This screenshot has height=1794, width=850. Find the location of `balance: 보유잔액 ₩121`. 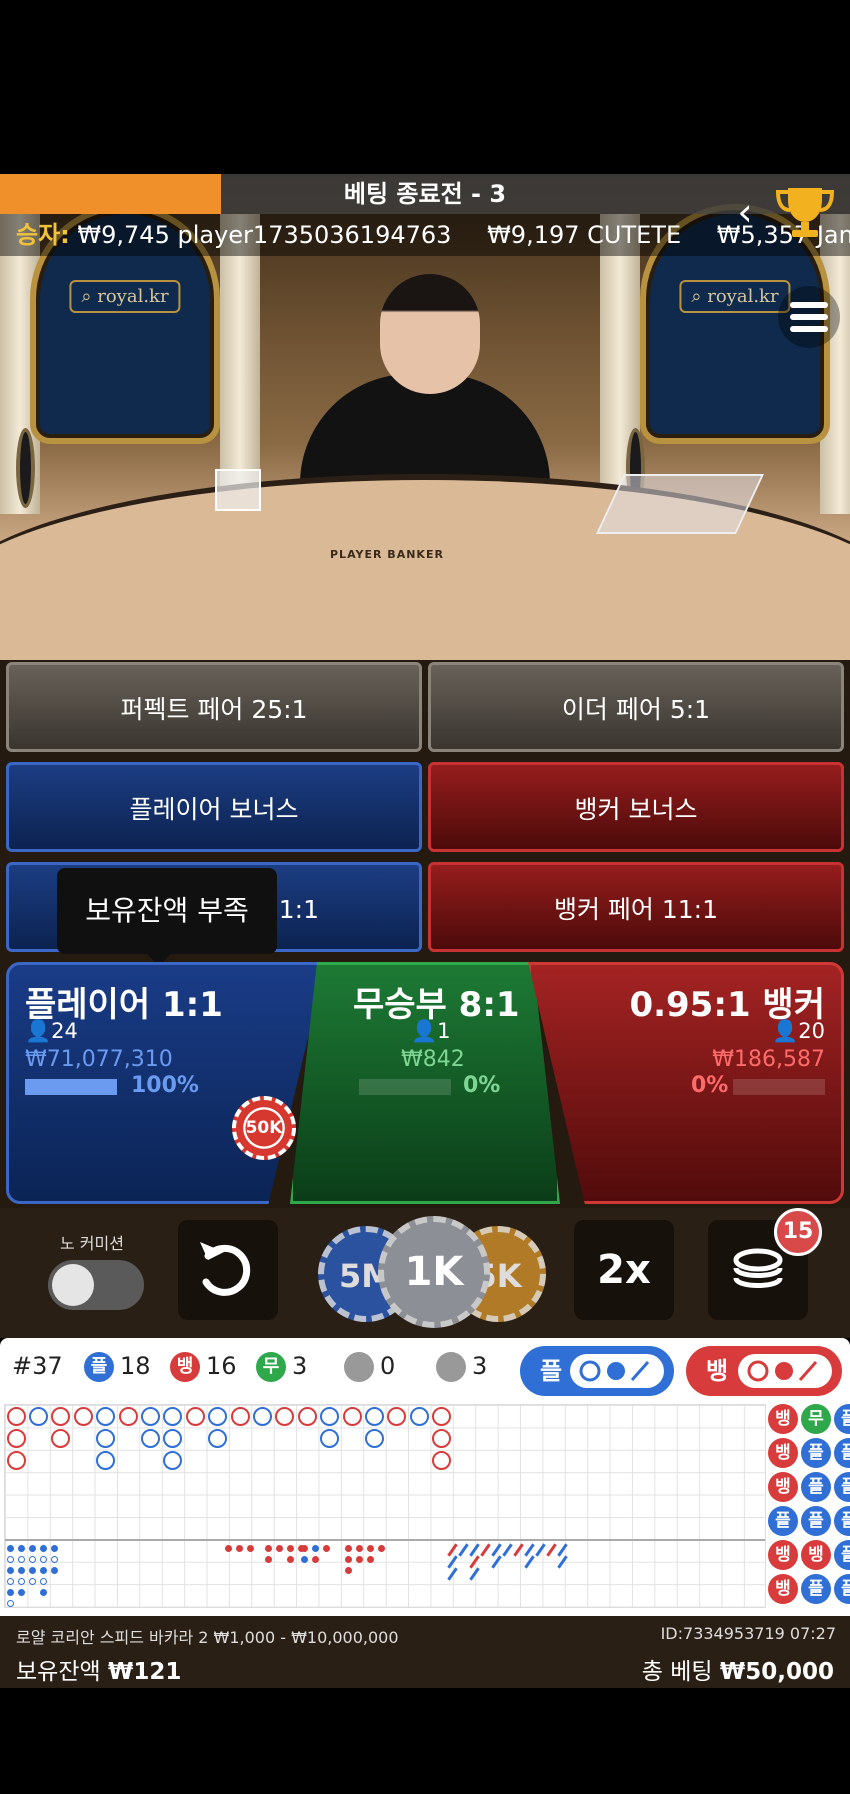

balance: 보유잔액 ₩121 is located at coordinates (99, 1672).